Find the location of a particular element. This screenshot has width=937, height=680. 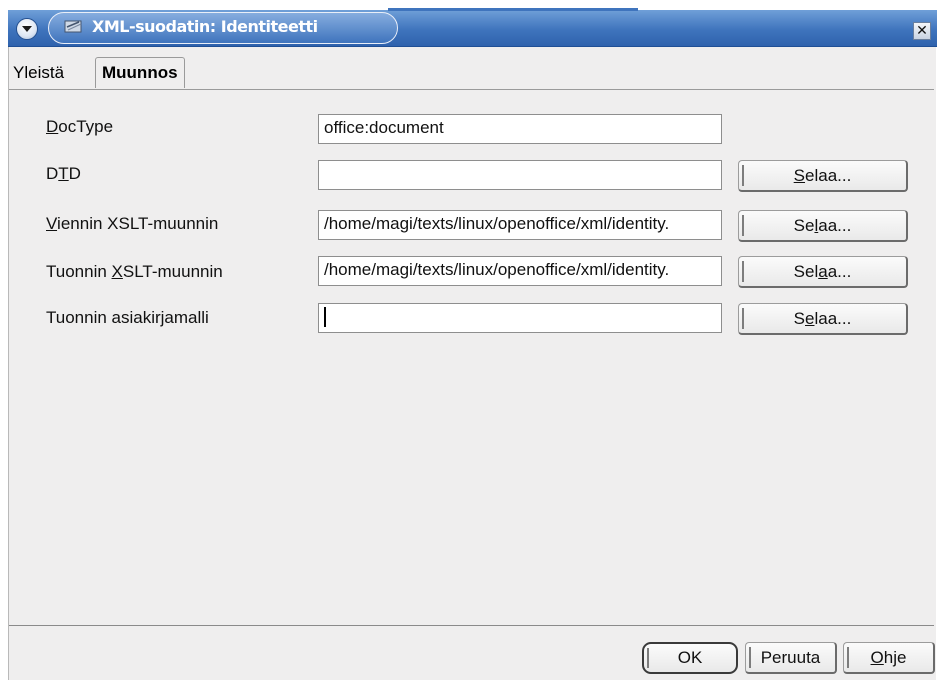

tab-label: Muunnos is located at coordinates (140, 72).